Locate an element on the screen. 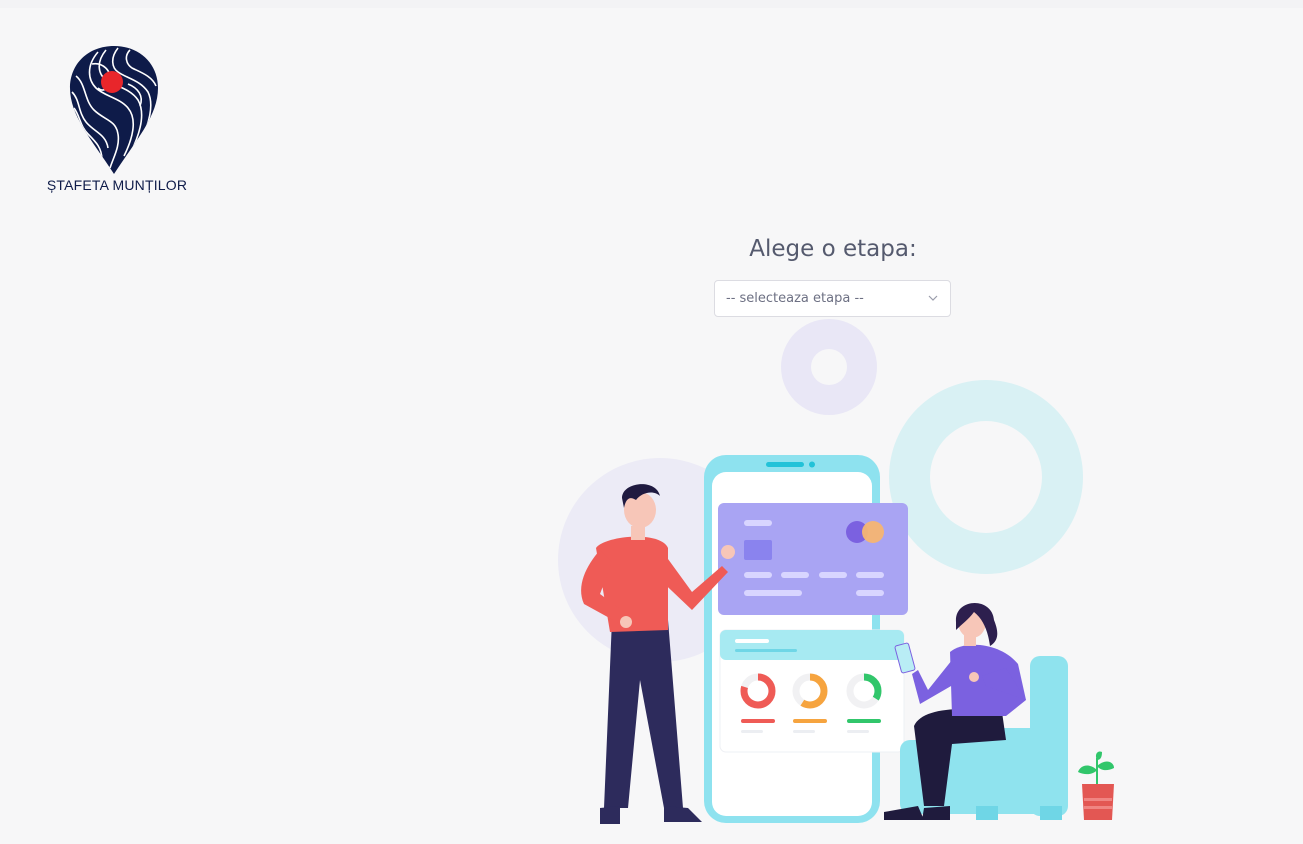 Image resolution: width=1303 pixels, height=844 pixels. brand-name: ȘTAFETA MUNȚILOR is located at coordinates (117, 185).